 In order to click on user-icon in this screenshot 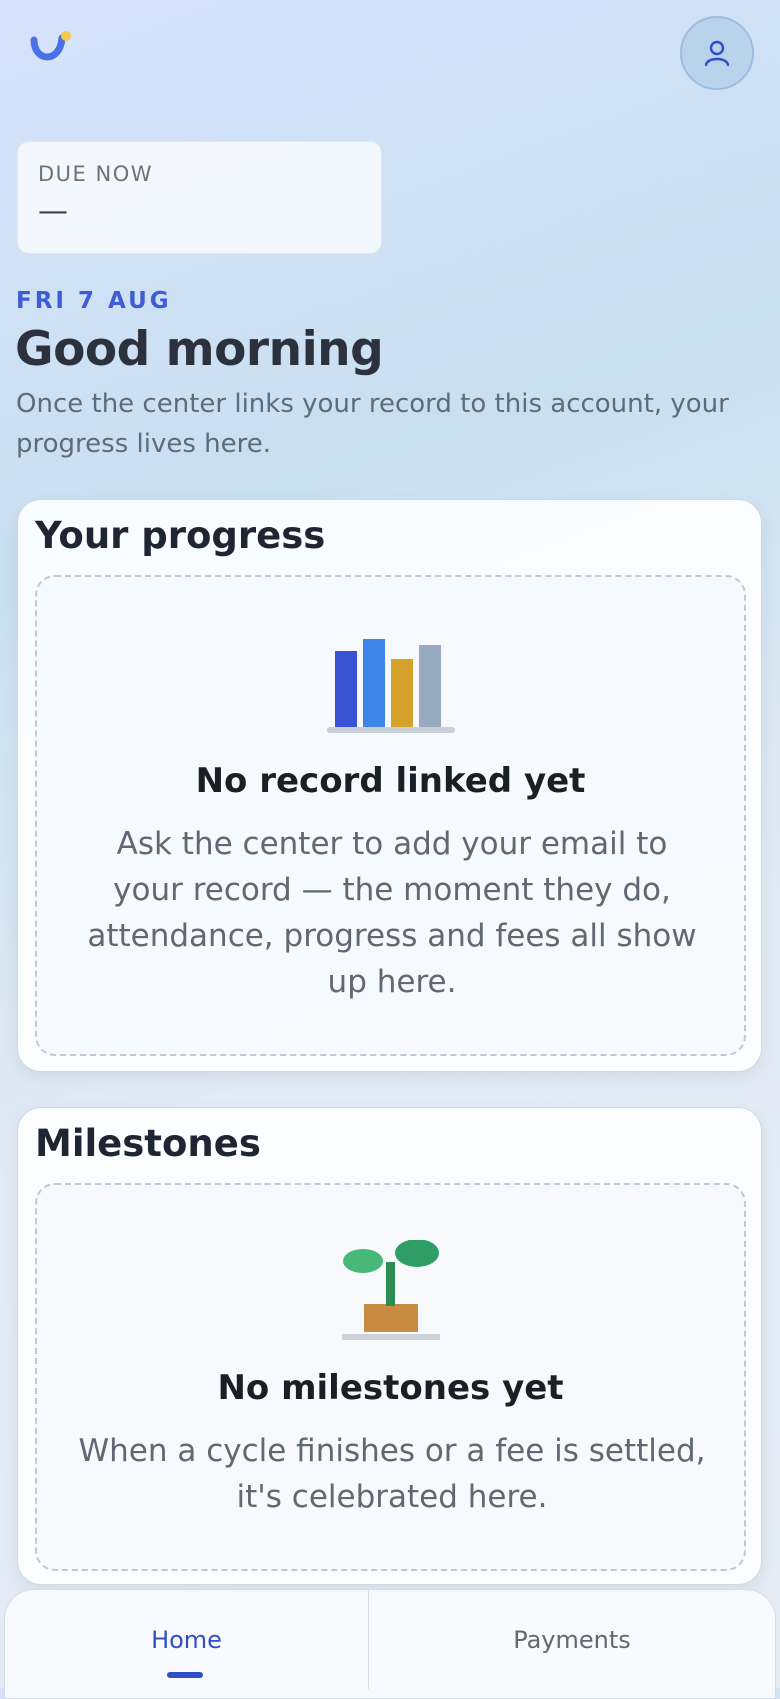, I will do `click(717, 53)`.